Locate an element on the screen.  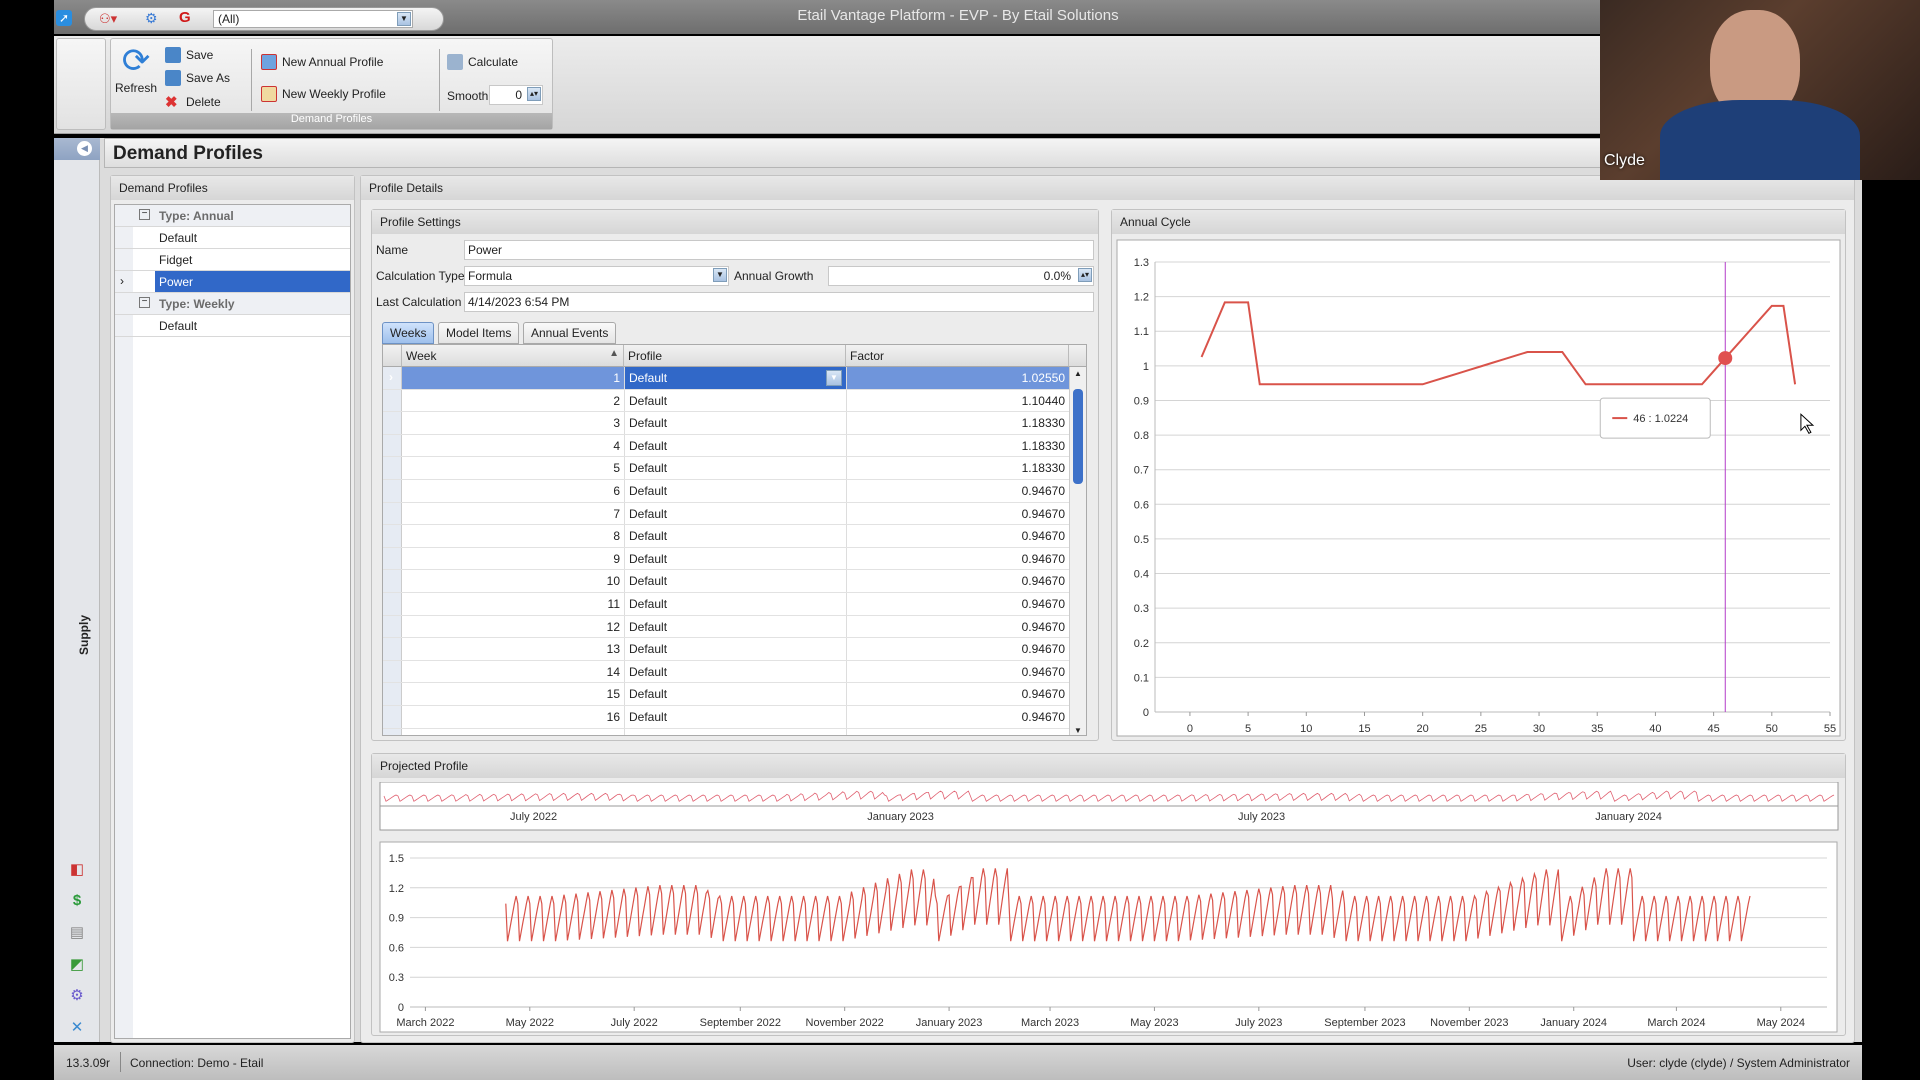
week-cell: 11 is located at coordinates (513, 604).